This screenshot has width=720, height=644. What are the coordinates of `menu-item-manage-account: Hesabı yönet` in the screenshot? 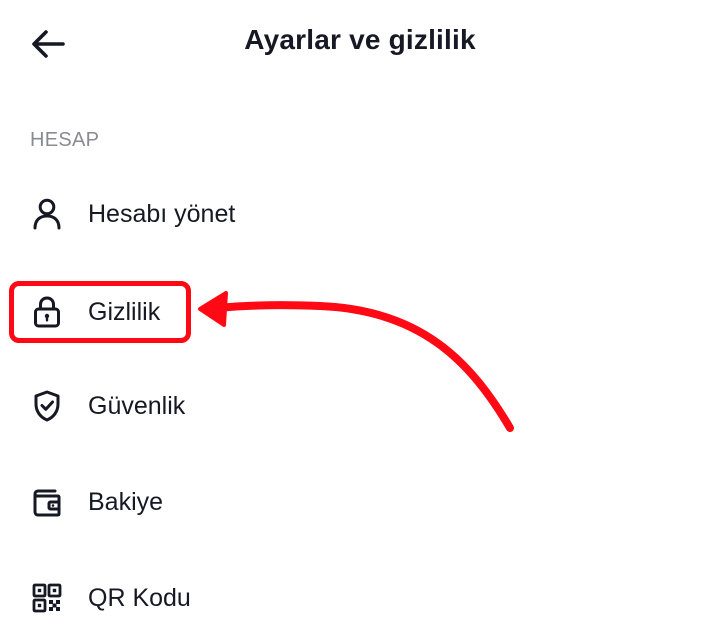 It's located at (360, 214).